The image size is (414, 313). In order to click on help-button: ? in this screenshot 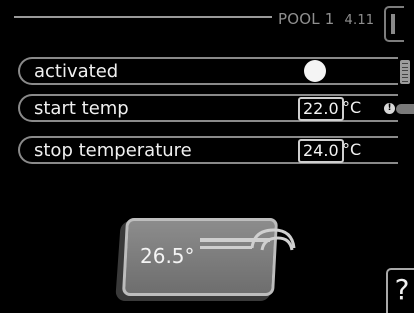, I will do `click(400, 290)`.